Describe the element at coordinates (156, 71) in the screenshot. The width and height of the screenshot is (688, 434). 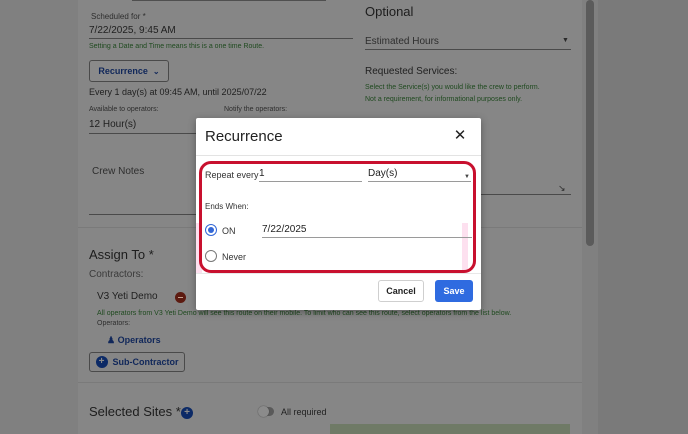
I see `chevron-down-icon: ⌄` at that location.